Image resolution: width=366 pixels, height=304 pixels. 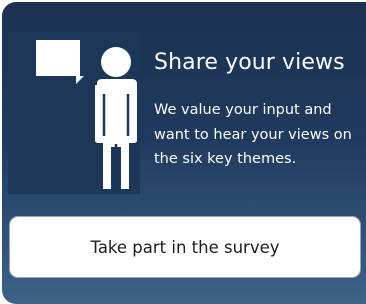 I want to click on panel-title: Share your views, so click(x=249, y=62).